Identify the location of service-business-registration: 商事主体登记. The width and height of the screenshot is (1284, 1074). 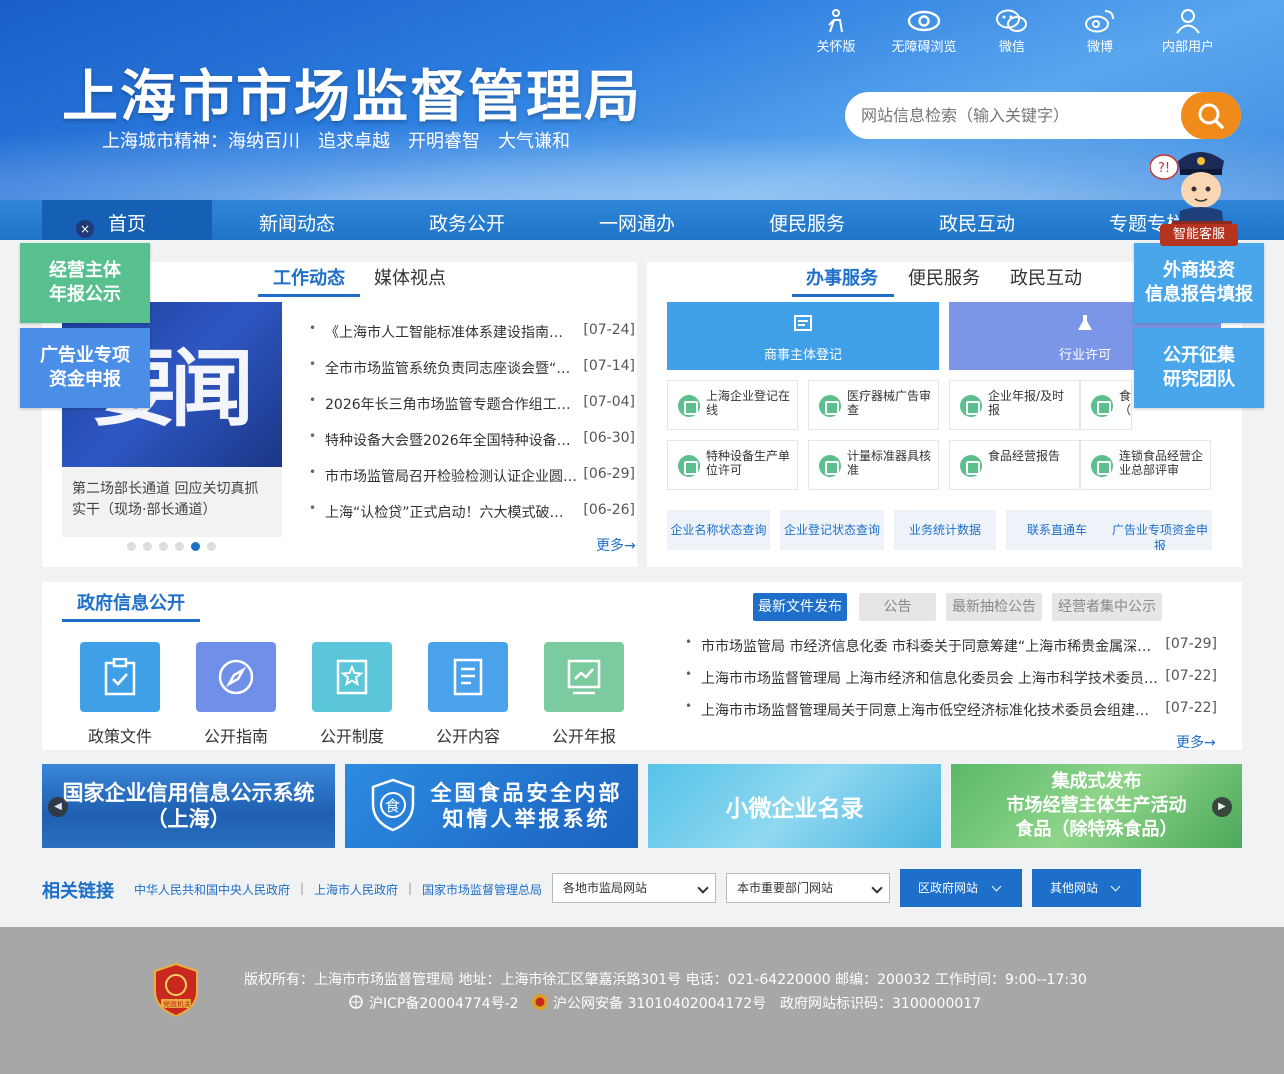
(803, 336).